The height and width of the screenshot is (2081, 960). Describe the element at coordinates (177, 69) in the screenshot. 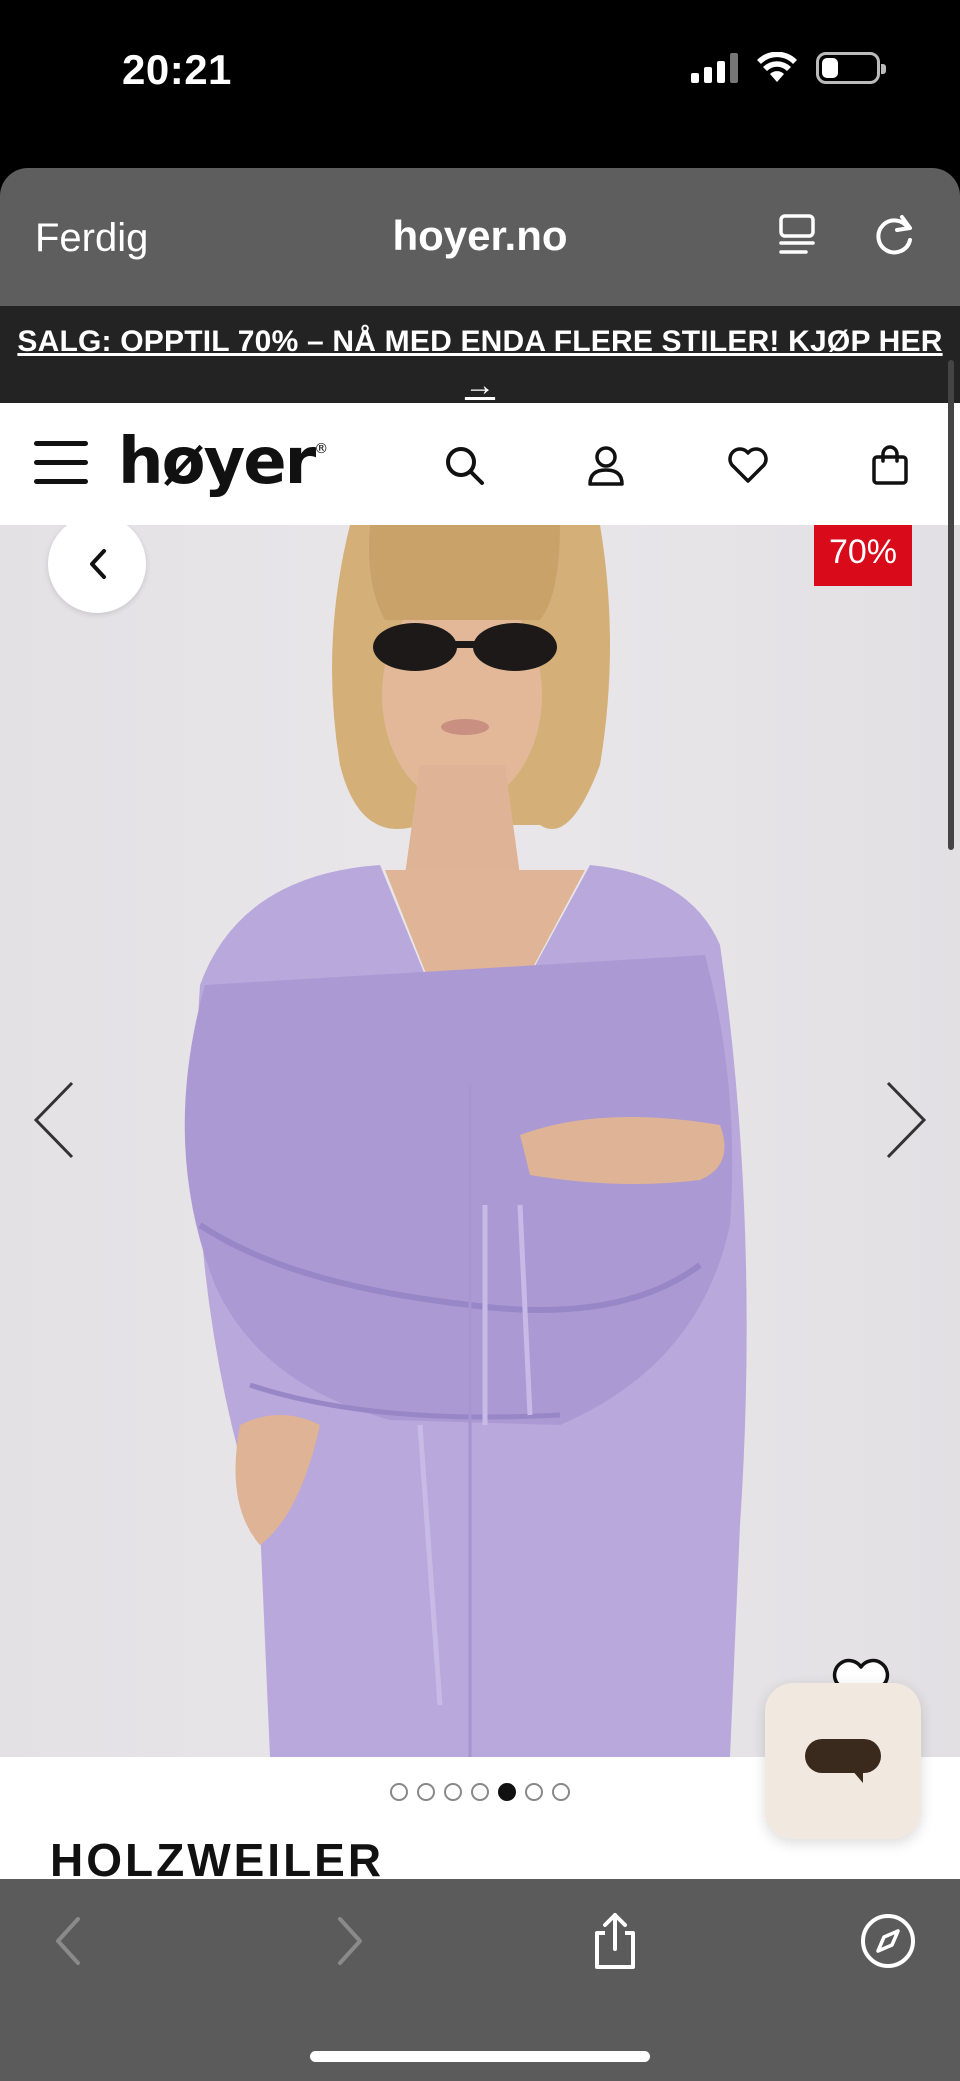

I see `status-time: 20:21` at that location.